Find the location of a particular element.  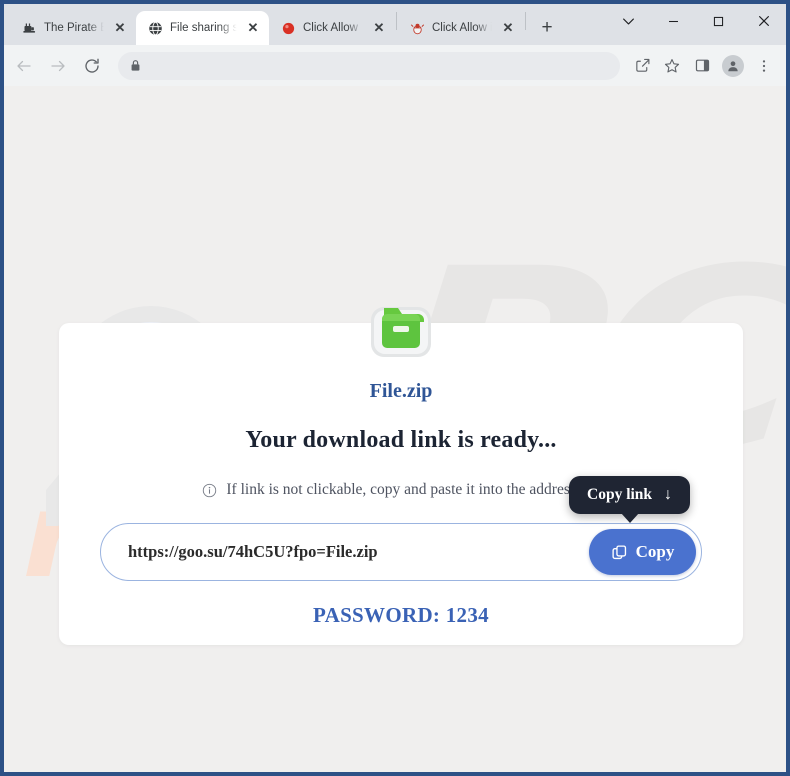

browser-tab-click-allow-if: Click Allow if y ✕ is located at coordinates (461, 28).